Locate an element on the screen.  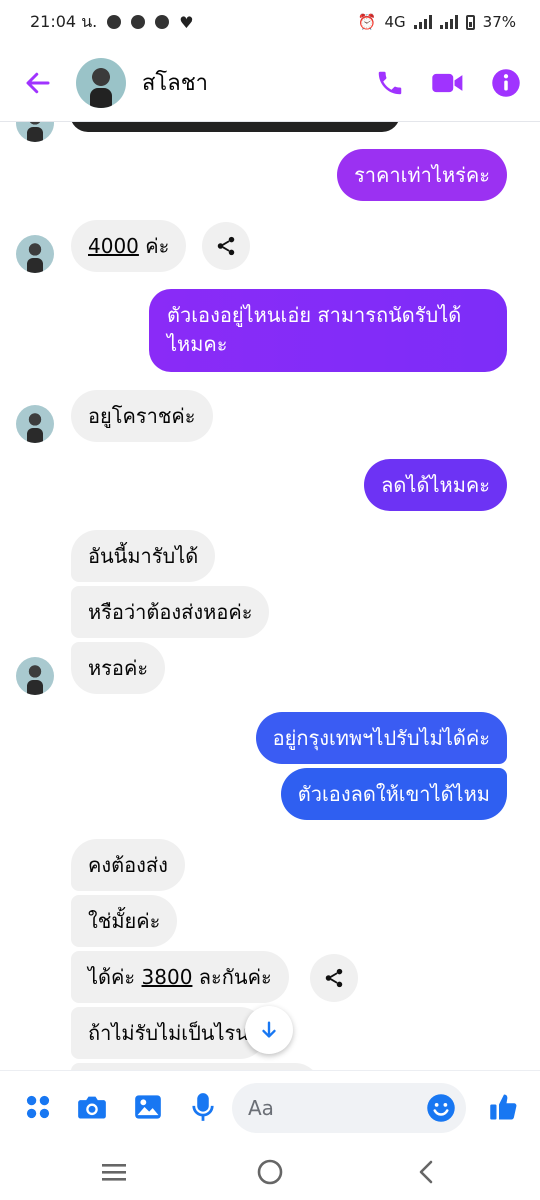
message-input-placeholder: Aa is located at coordinates (261, 1108).